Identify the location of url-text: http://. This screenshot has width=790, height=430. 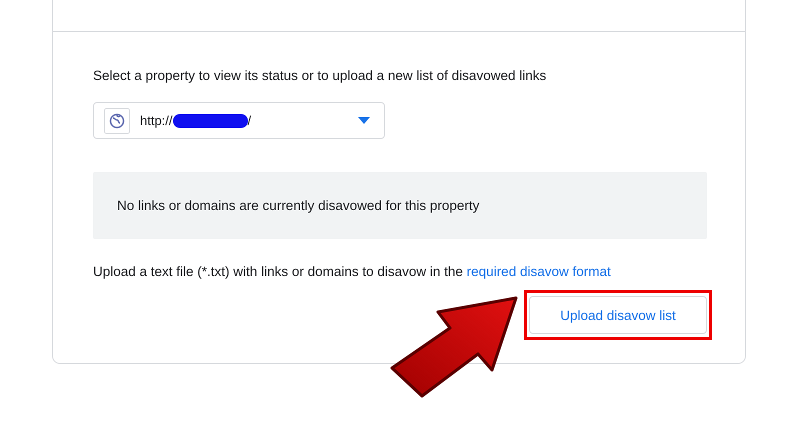
(156, 120).